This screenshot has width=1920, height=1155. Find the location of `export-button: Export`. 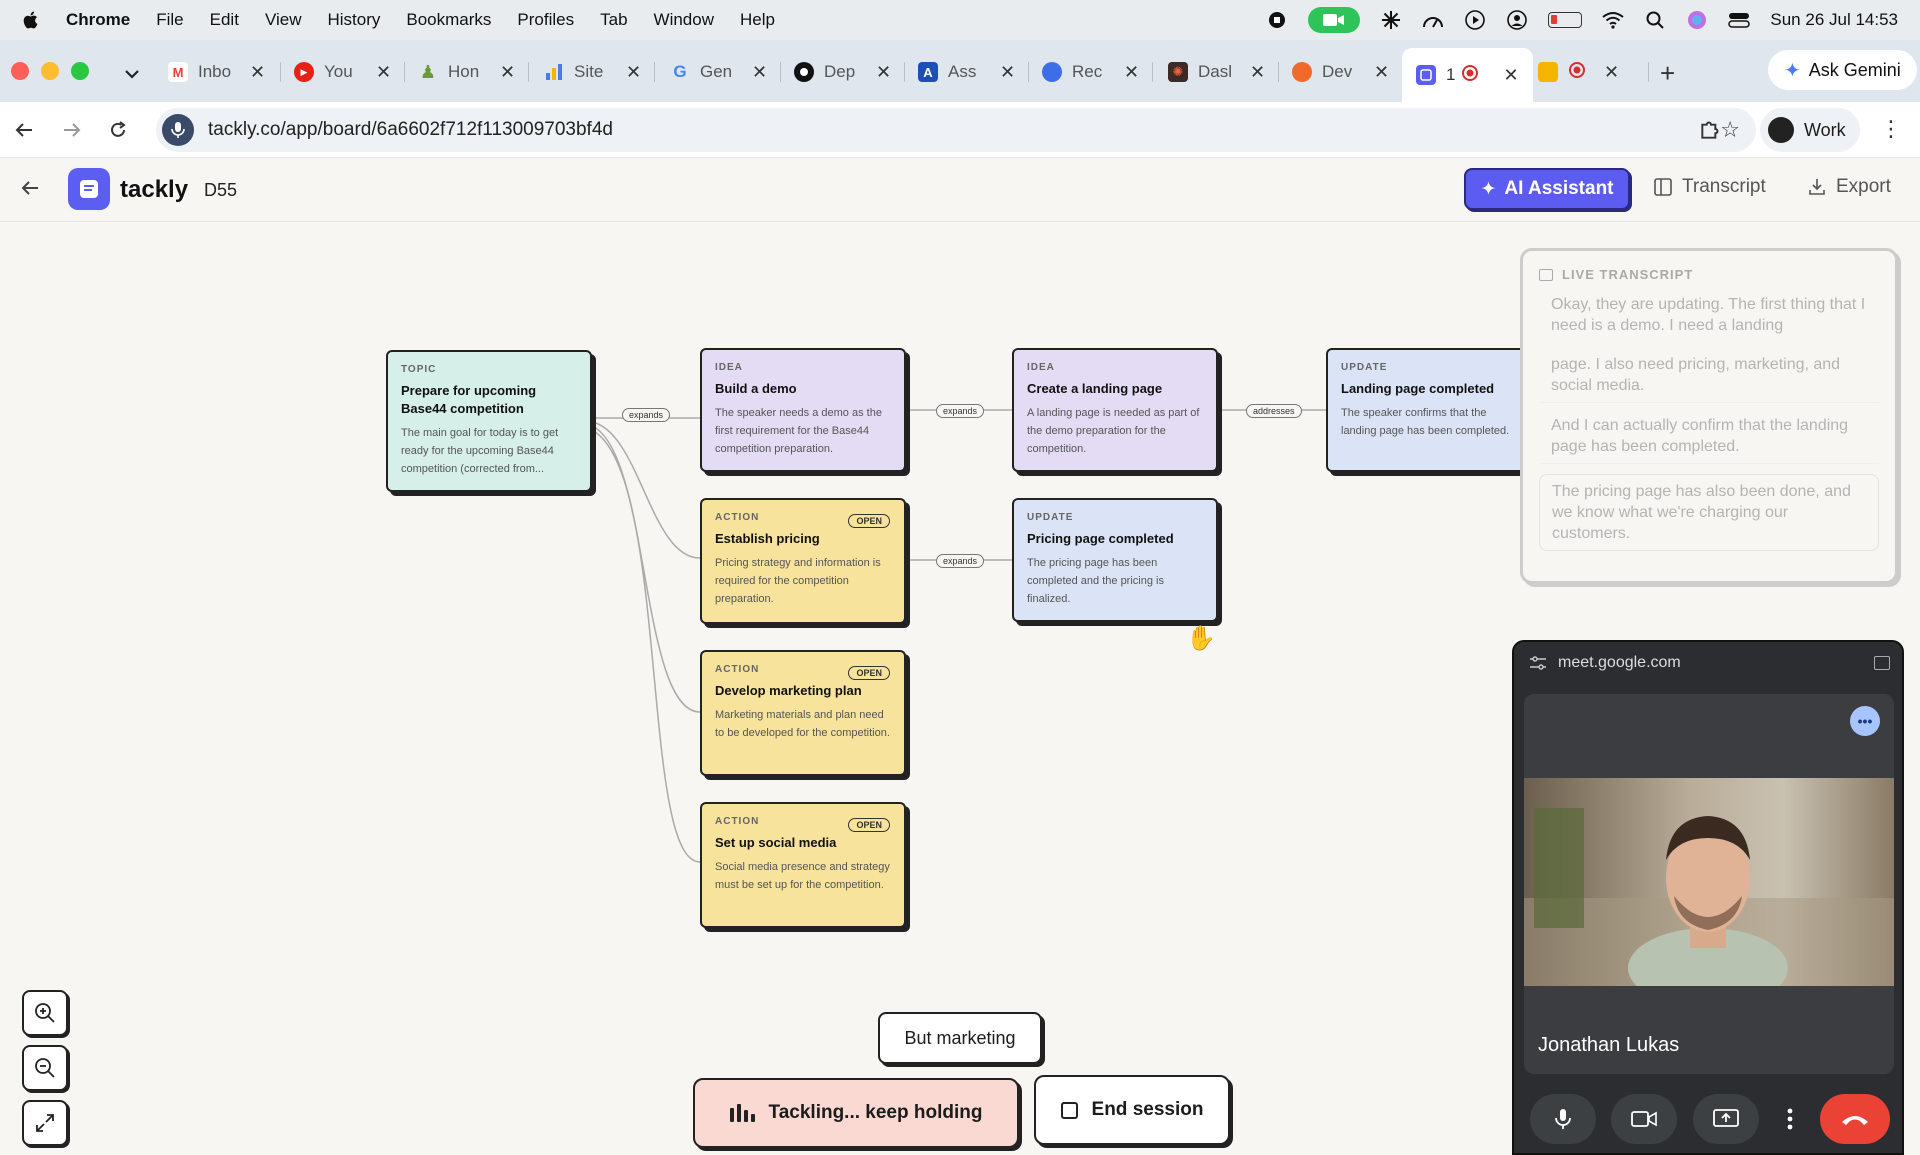

export-button: Export is located at coordinates (1849, 187).